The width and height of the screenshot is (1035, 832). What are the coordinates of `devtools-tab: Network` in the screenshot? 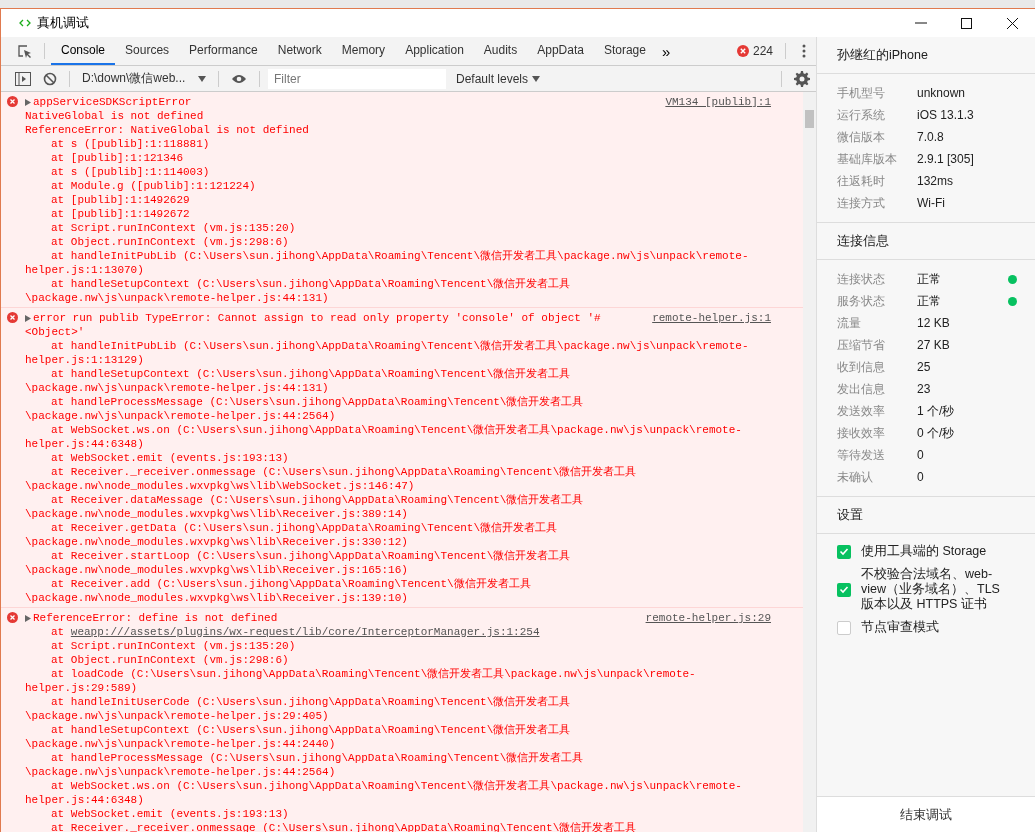 It's located at (299, 51).